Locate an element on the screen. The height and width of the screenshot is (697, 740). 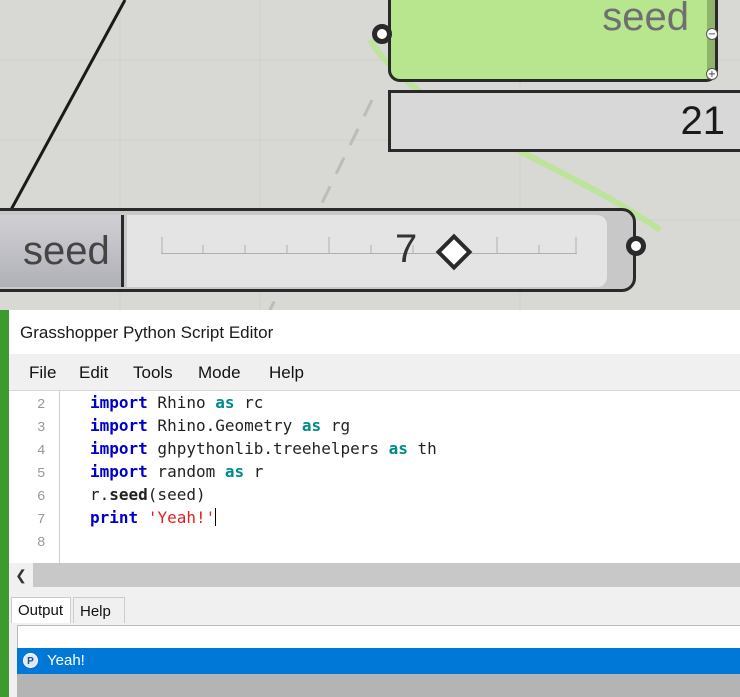
menu-help: Help is located at coordinates (286, 373).